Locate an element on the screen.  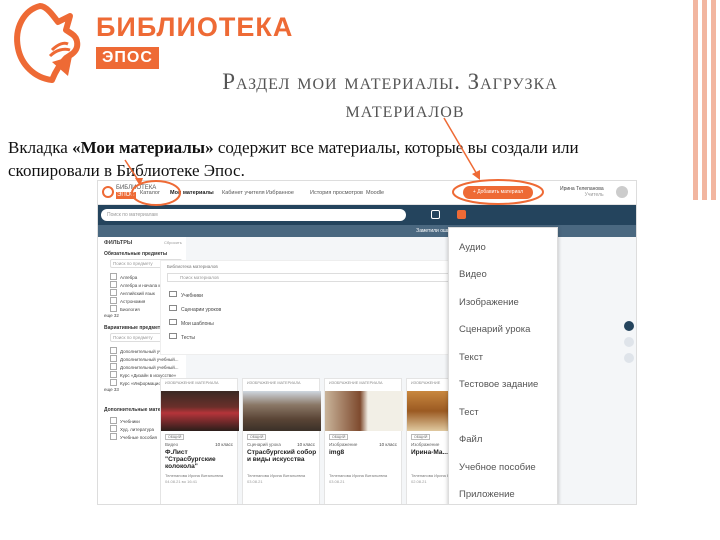
card-name: img8 is located at coordinates (364, 452).